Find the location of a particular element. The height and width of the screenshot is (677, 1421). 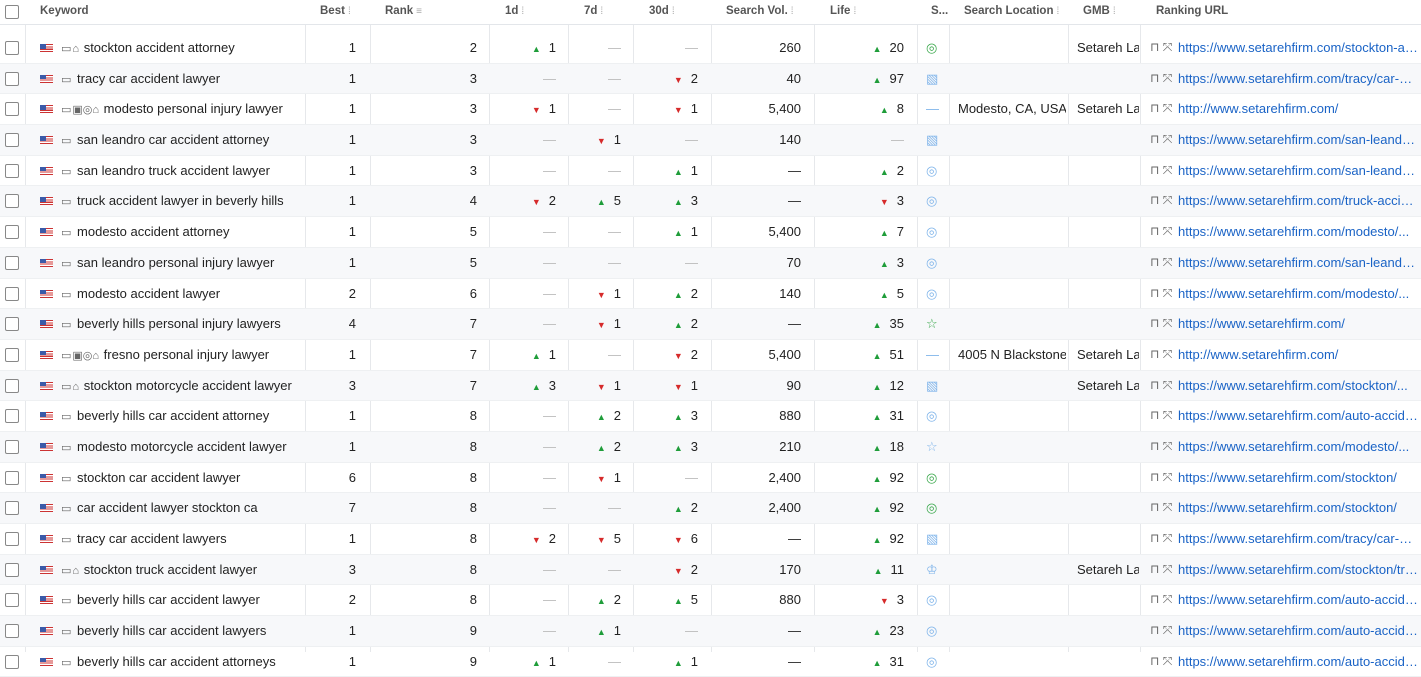

star-icon: ☆ is located at coordinates (932, 323).